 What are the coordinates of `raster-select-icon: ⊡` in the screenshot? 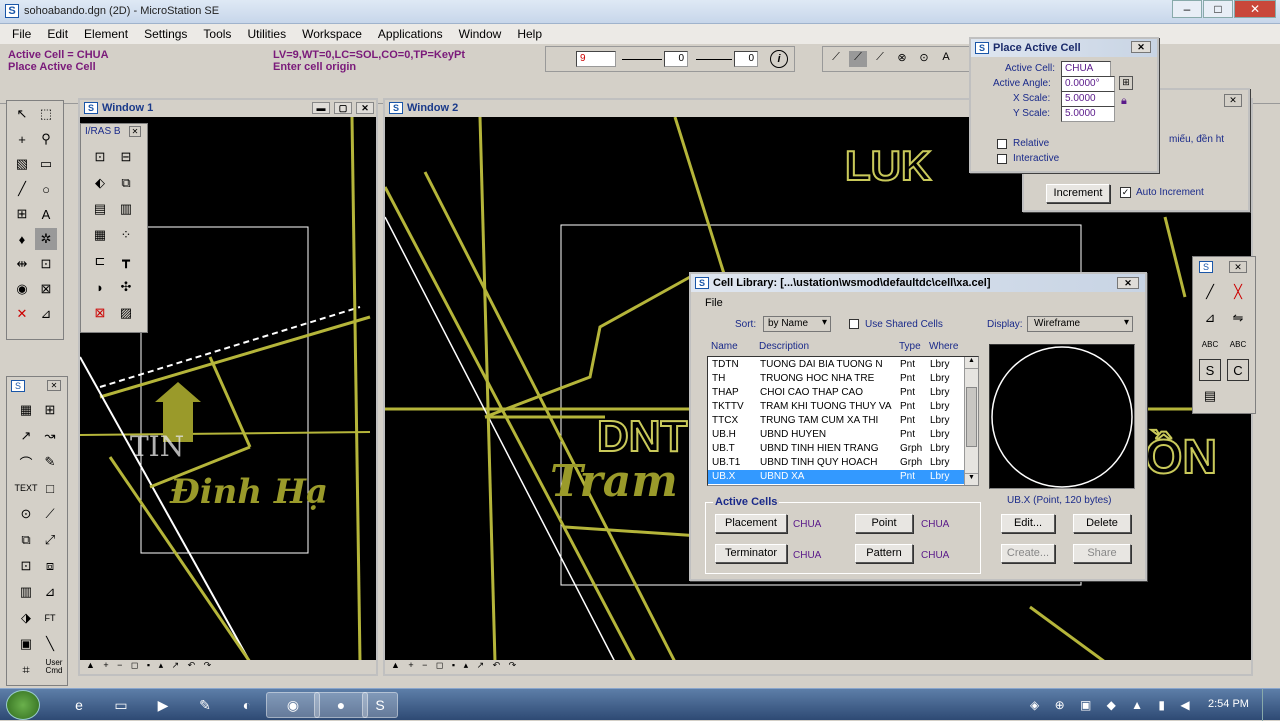 It's located at (100, 157).